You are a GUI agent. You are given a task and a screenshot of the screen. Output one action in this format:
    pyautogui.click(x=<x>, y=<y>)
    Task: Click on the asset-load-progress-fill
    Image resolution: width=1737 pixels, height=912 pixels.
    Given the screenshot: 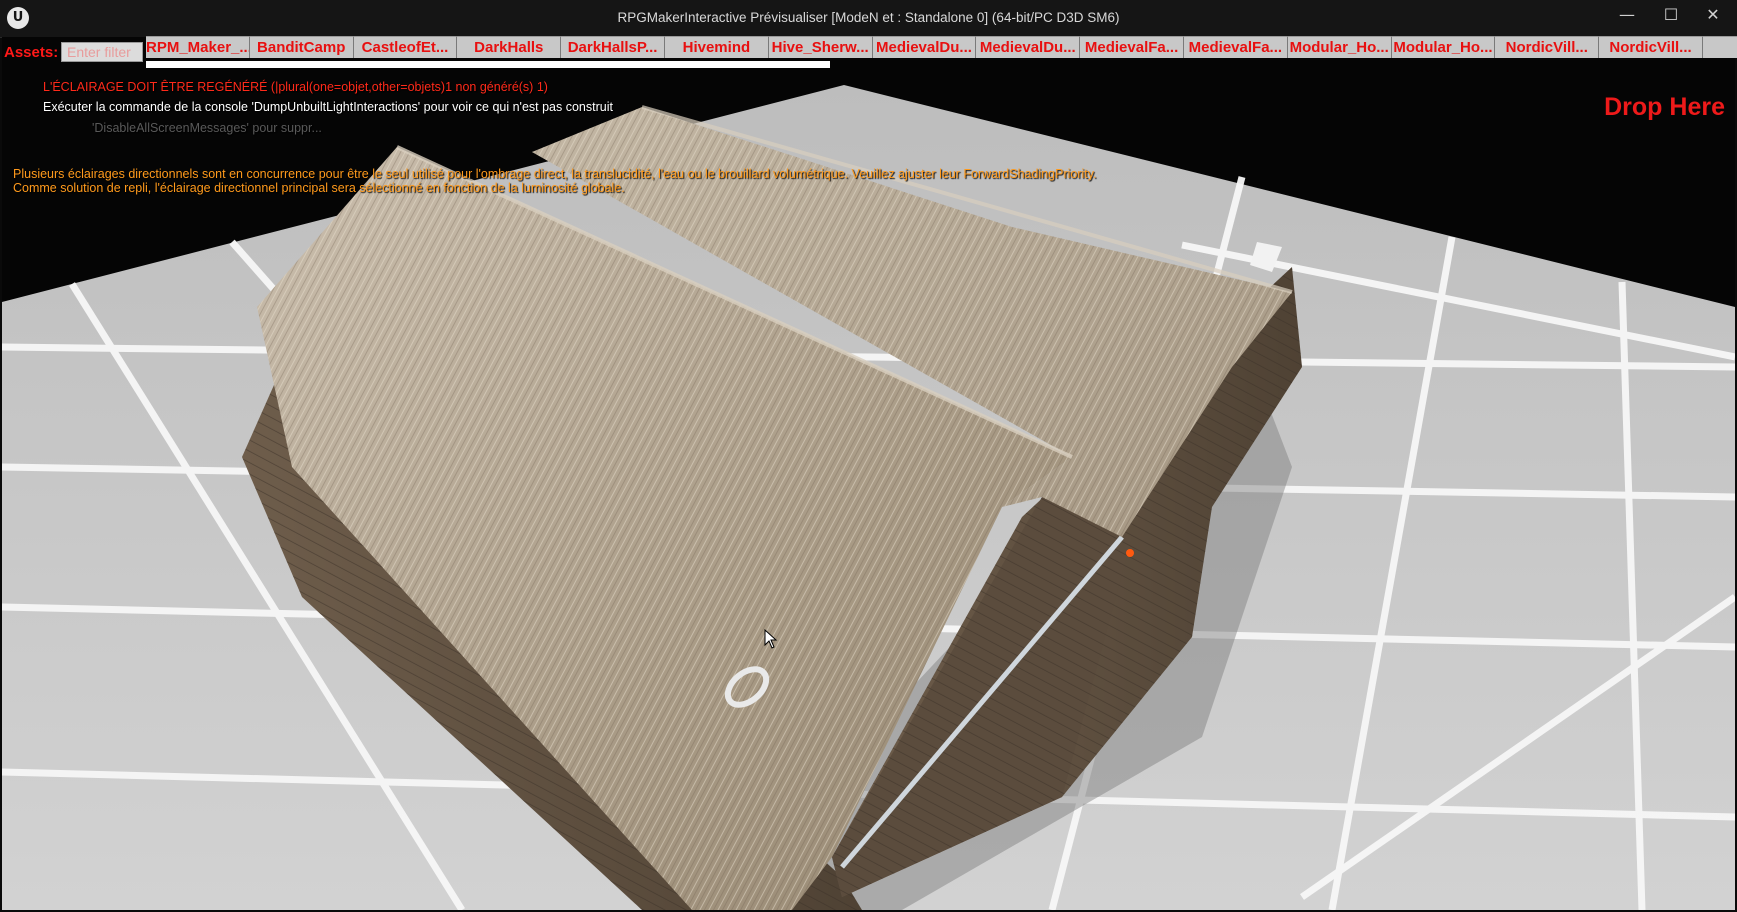 What is the action you would take?
    pyautogui.click(x=488, y=64)
    